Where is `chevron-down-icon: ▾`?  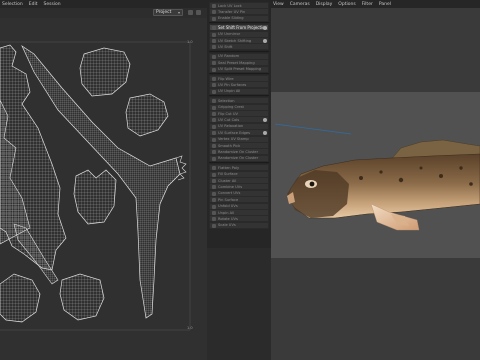
chevron-down-icon: ▾ is located at coordinates (178, 12).